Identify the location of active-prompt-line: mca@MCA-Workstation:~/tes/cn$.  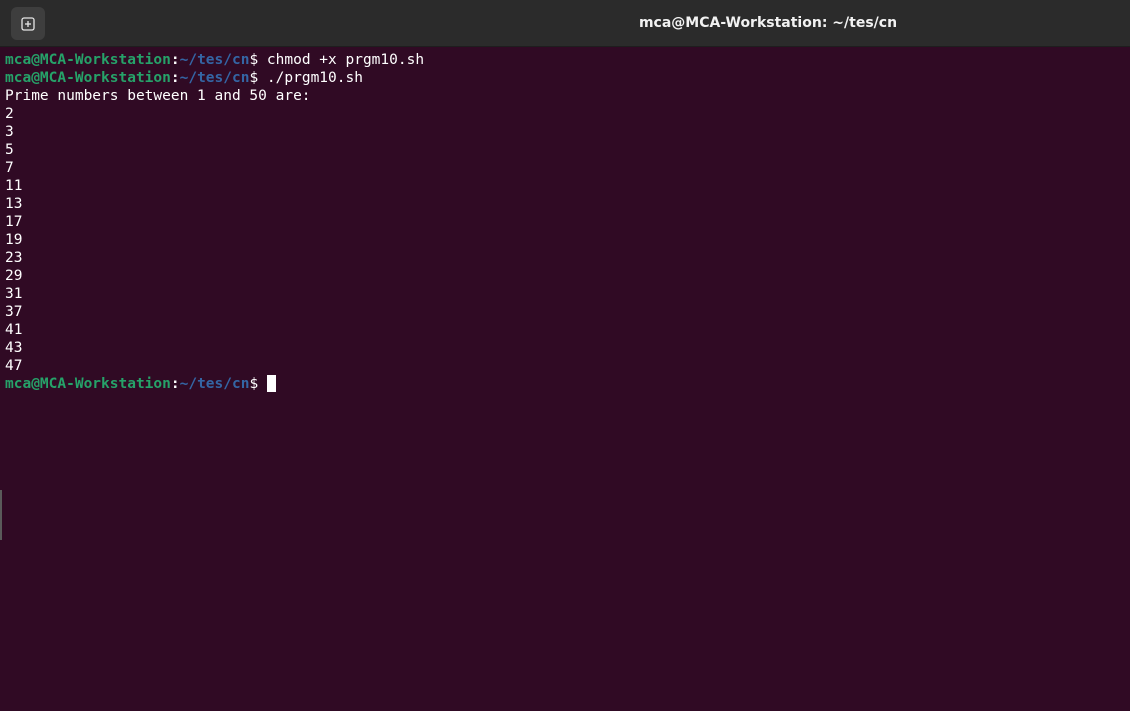
(567, 384).